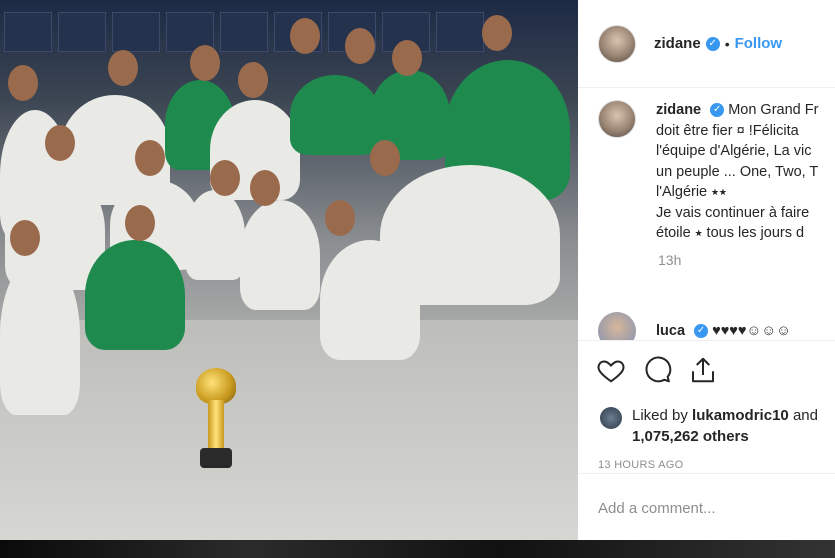 Image resolution: width=835 pixels, height=558 pixels. What do you see at coordinates (611, 418) in the screenshot?
I see `liker-avatar` at bounding box center [611, 418].